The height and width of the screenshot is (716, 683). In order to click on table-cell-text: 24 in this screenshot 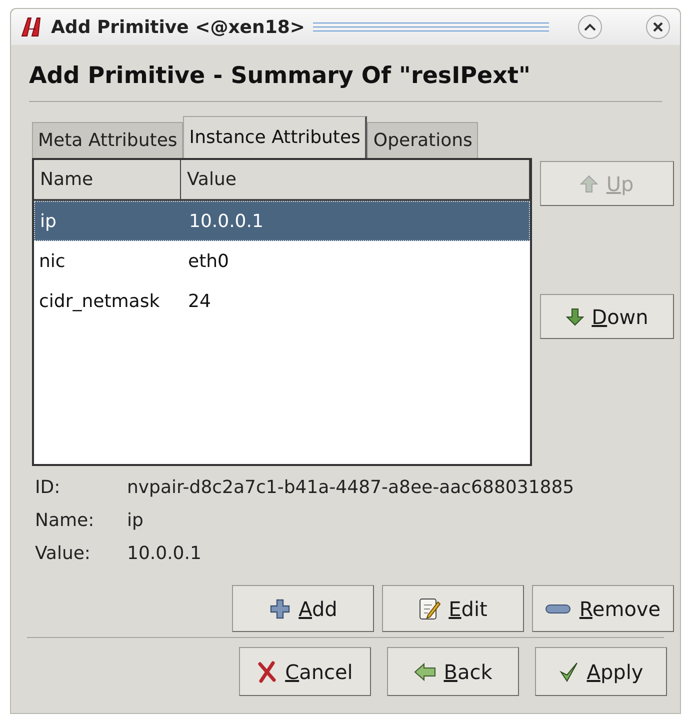, I will do `click(199, 302)`.